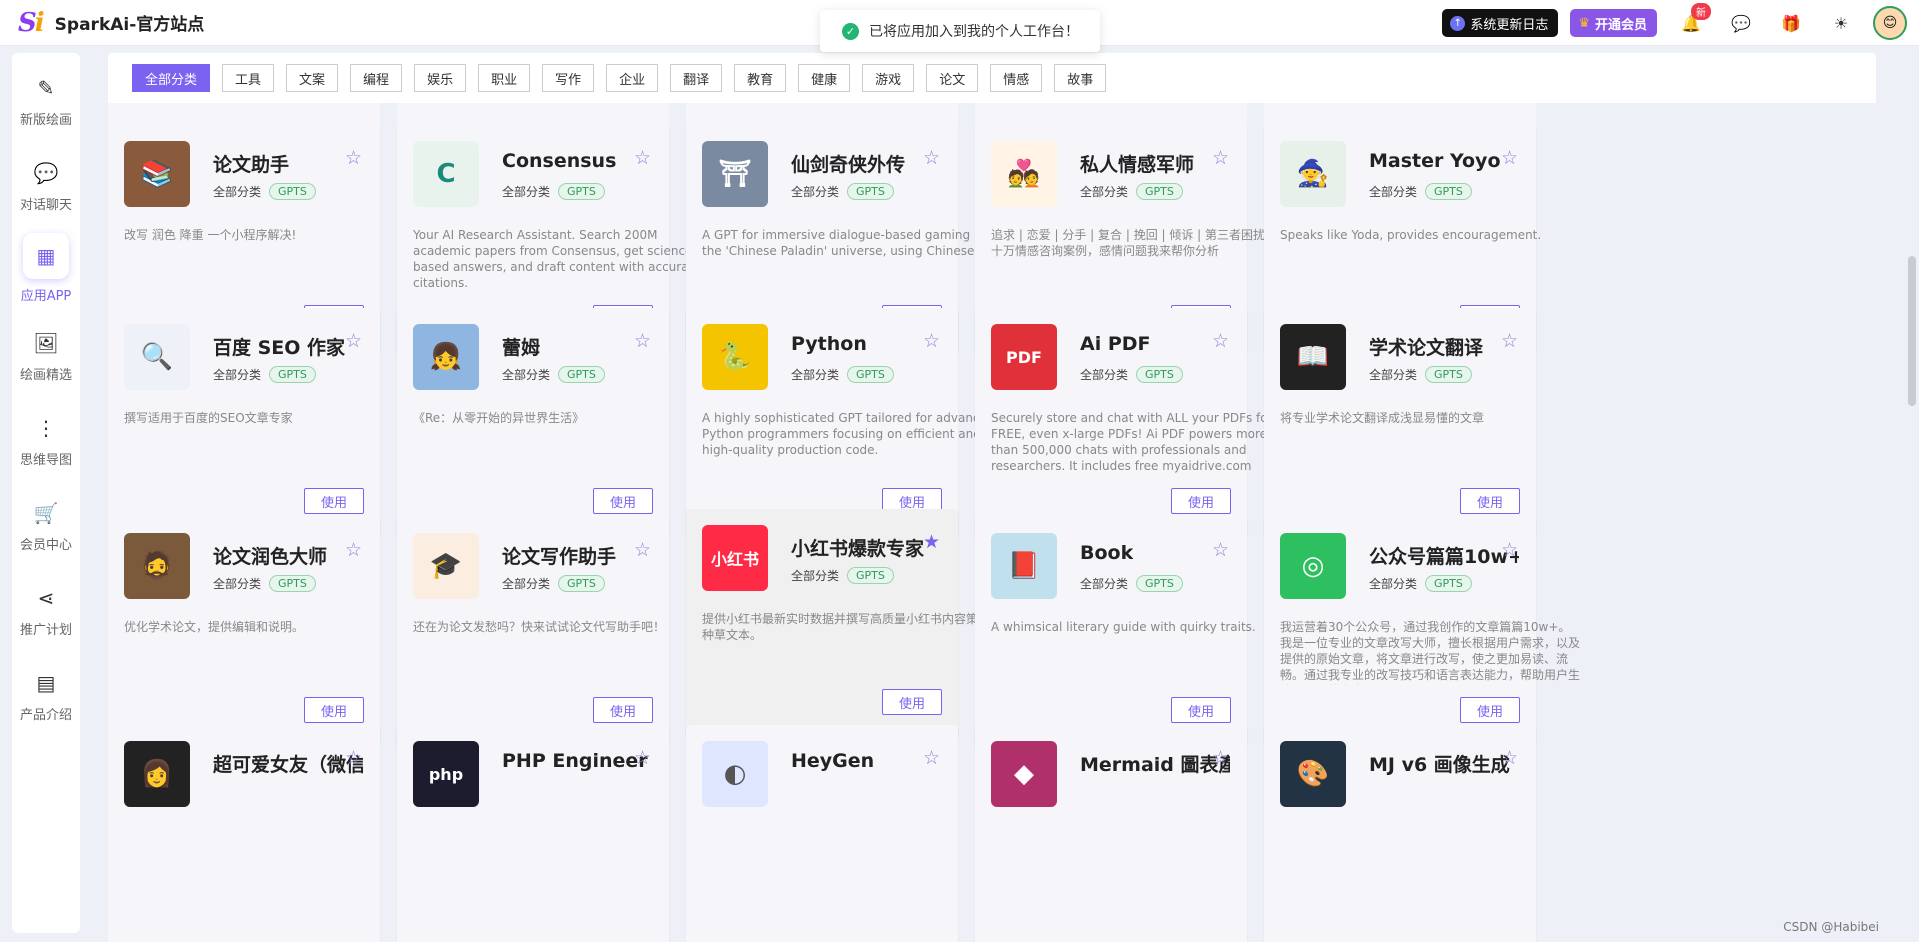  Describe the element at coordinates (46, 598) in the screenshot. I see `share-icon: ⋖` at that location.